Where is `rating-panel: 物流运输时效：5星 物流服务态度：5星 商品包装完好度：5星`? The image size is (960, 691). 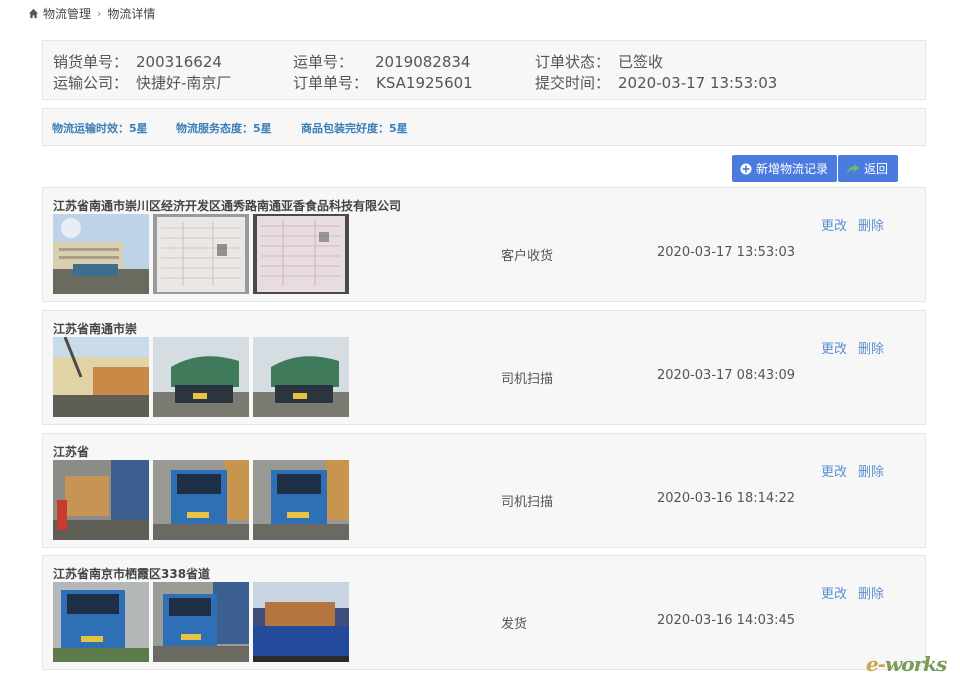 rating-panel: 物流运输时效：5星 物流服务态度：5星 商品包装完好度：5星 is located at coordinates (484, 127).